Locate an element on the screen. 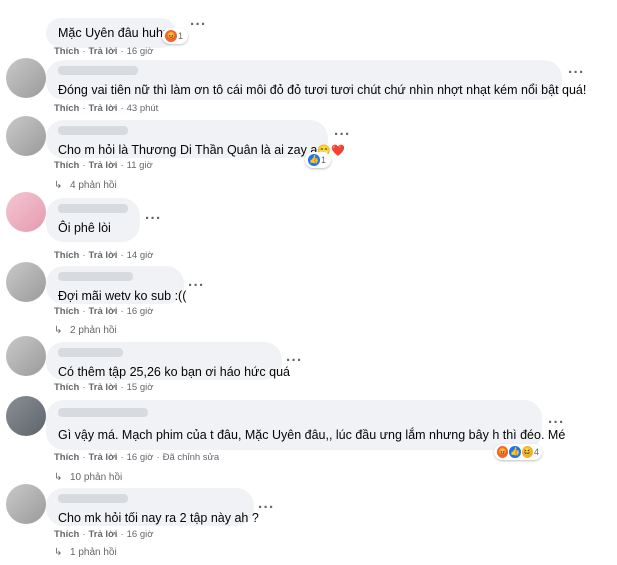  view-replies-link: ↳ 2 phản hồi is located at coordinates (85, 330).